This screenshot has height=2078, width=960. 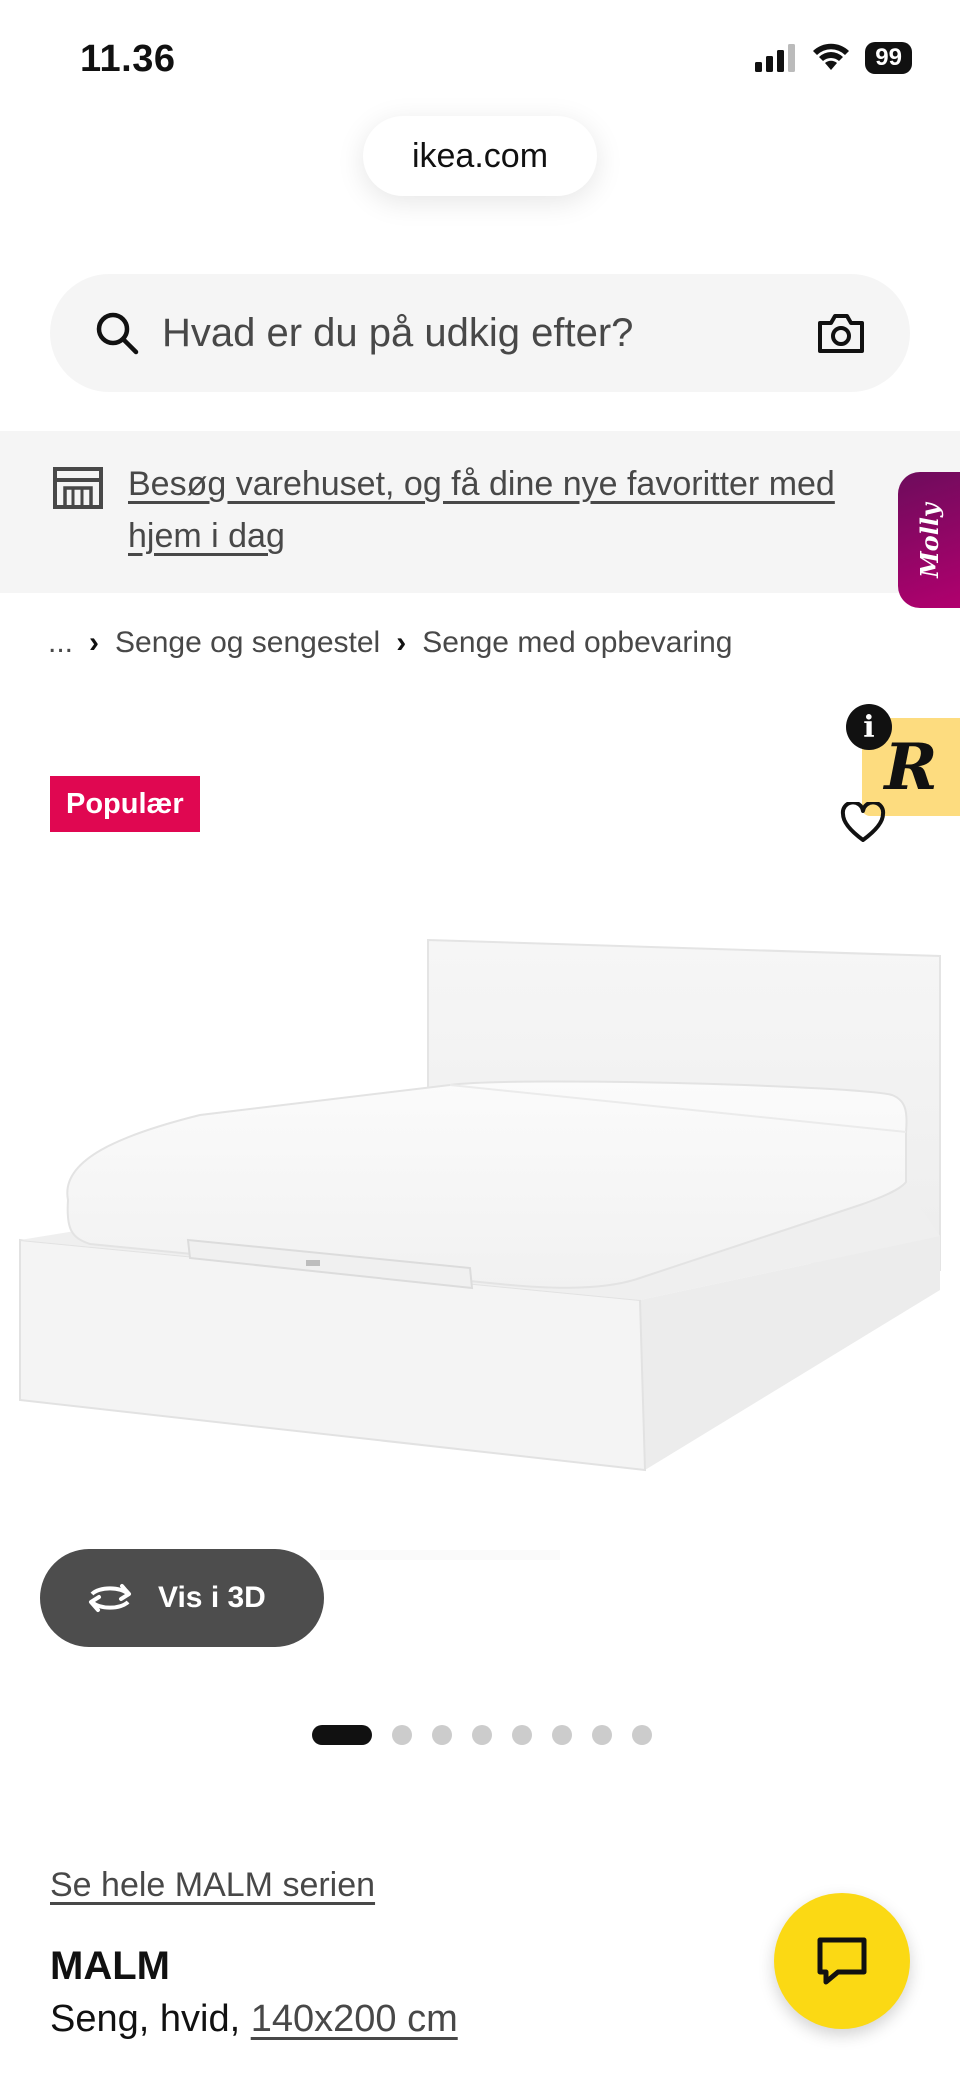 I want to click on search-icon, so click(x=117, y=333).